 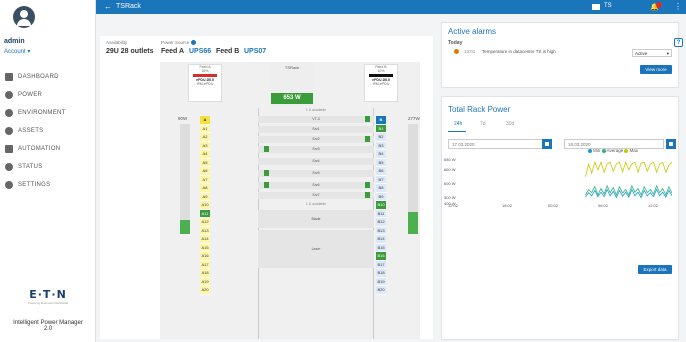 I want to click on account-menu: Account ▾, so click(x=17, y=51).